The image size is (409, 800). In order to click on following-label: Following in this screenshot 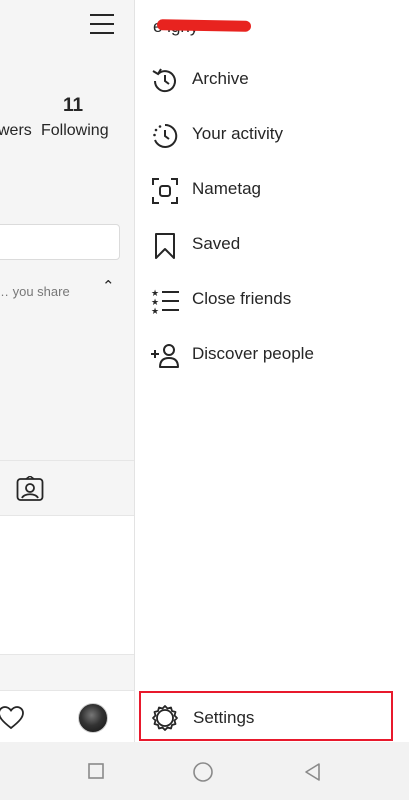, I will do `click(75, 131)`.